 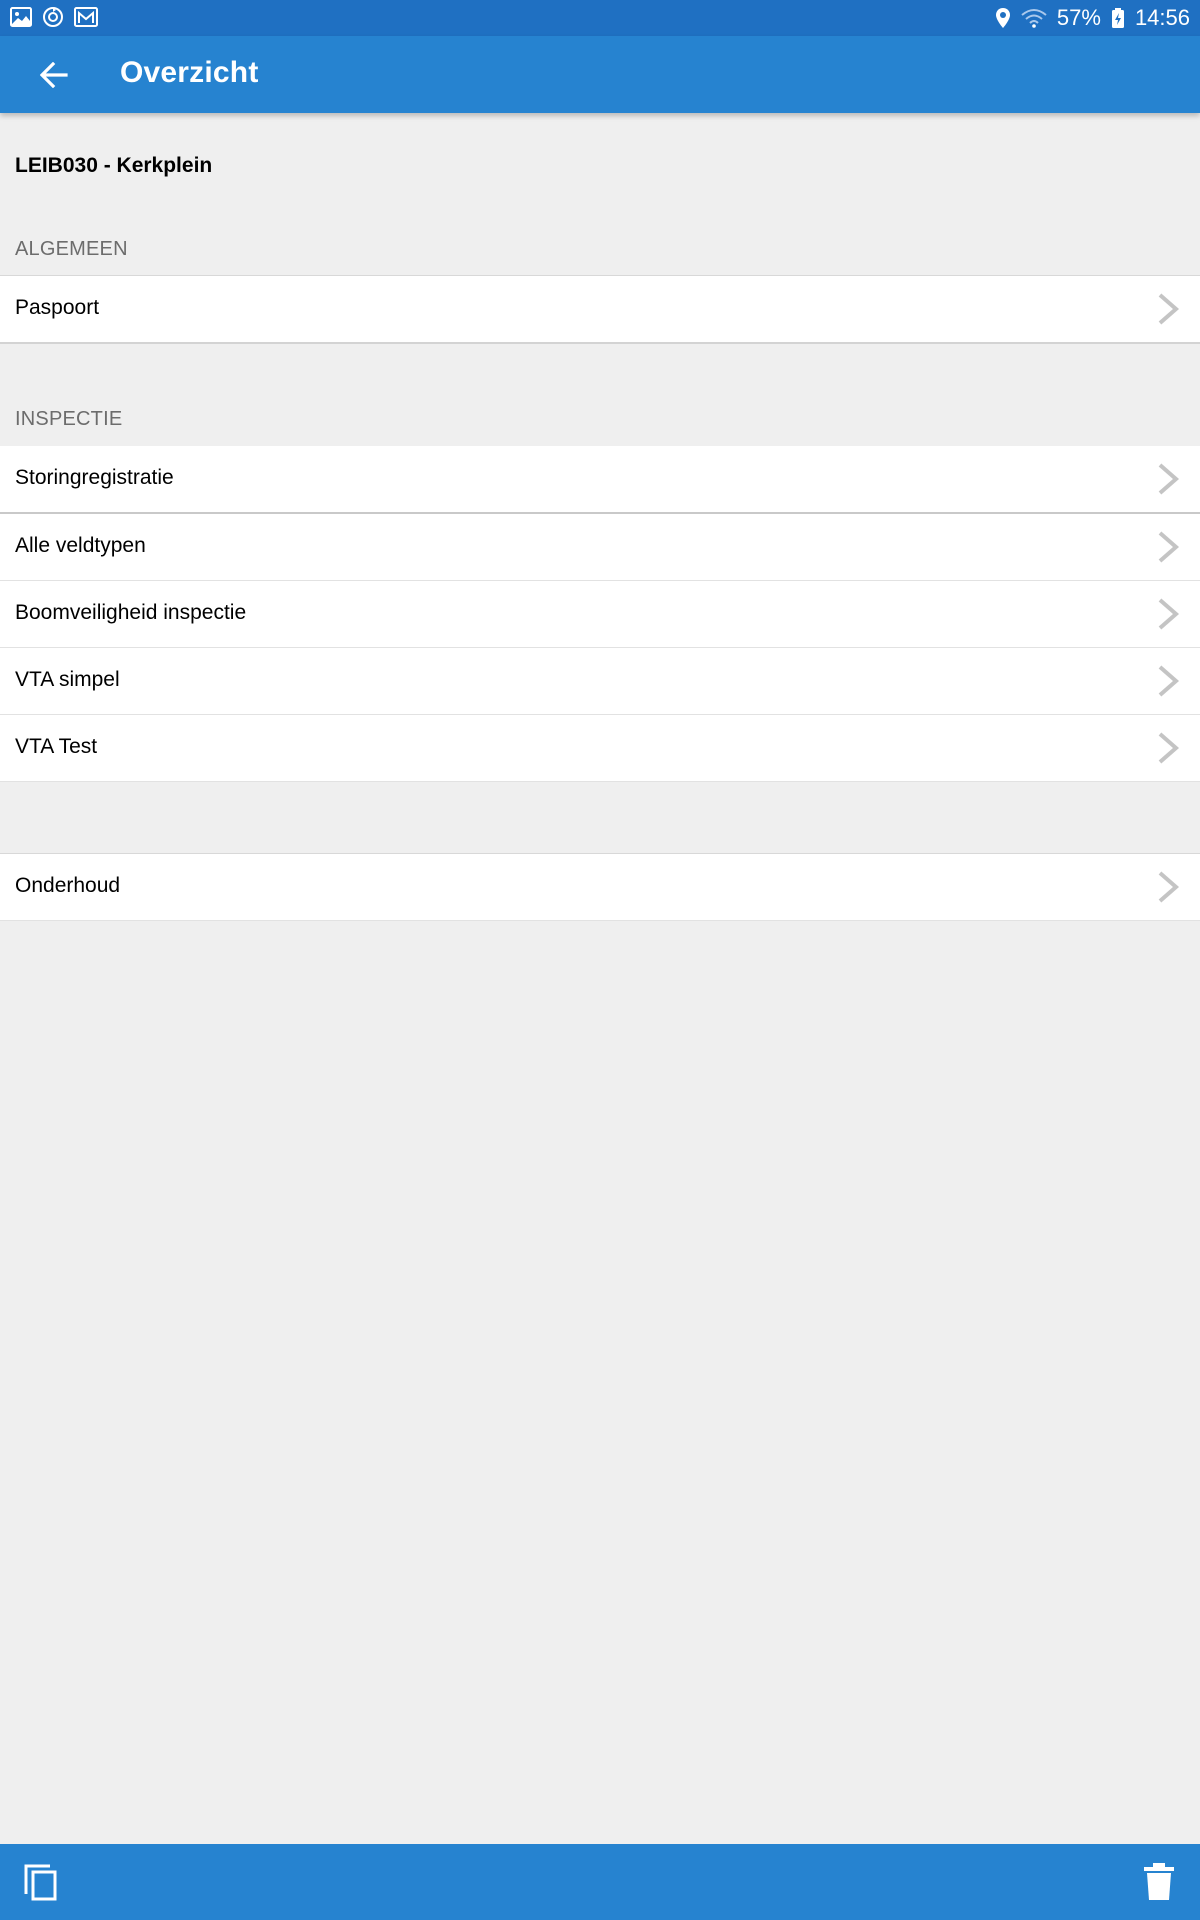 What do you see at coordinates (114, 165) in the screenshot?
I see `object-title: LEIB030 - Kerkplein` at bounding box center [114, 165].